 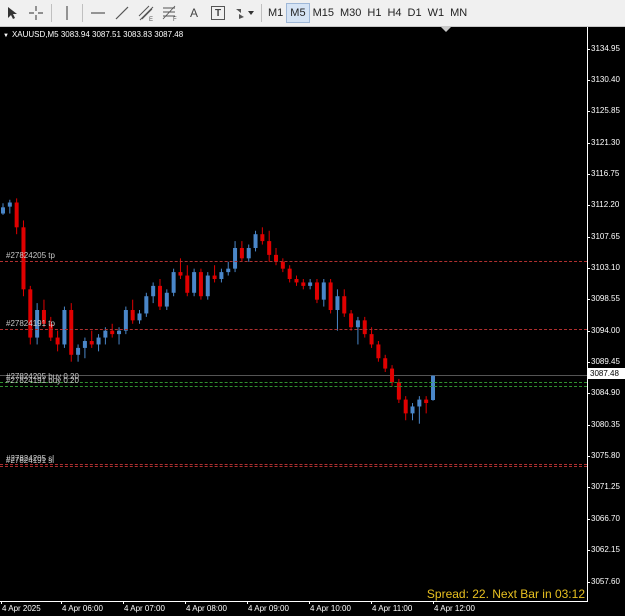 What do you see at coordinates (605, 487) in the screenshot?
I see `price-tick-label: 3071.25` at bounding box center [605, 487].